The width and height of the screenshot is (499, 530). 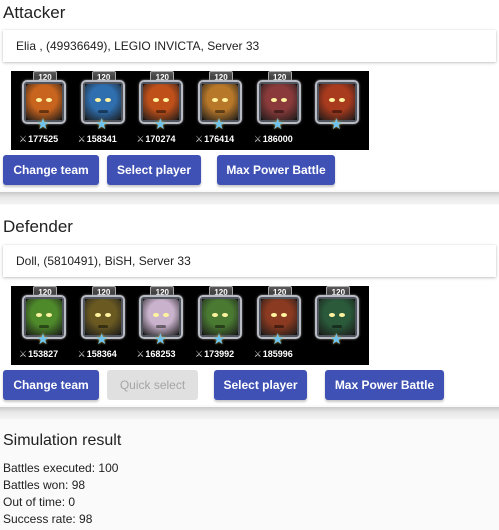 What do you see at coordinates (154, 170) in the screenshot?
I see `attacker-select-player-button: Select player` at bounding box center [154, 170].